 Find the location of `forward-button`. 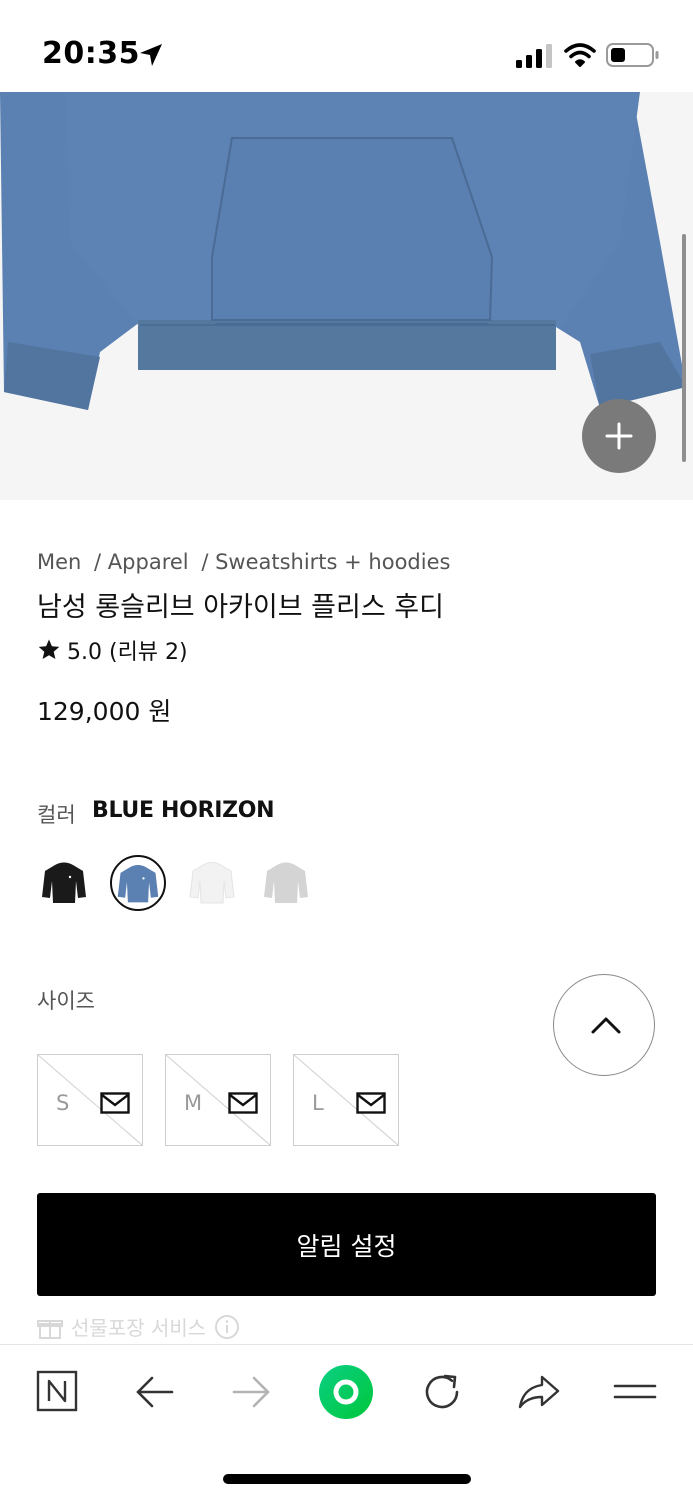

forward-button is located at coordinates (251, 1392).